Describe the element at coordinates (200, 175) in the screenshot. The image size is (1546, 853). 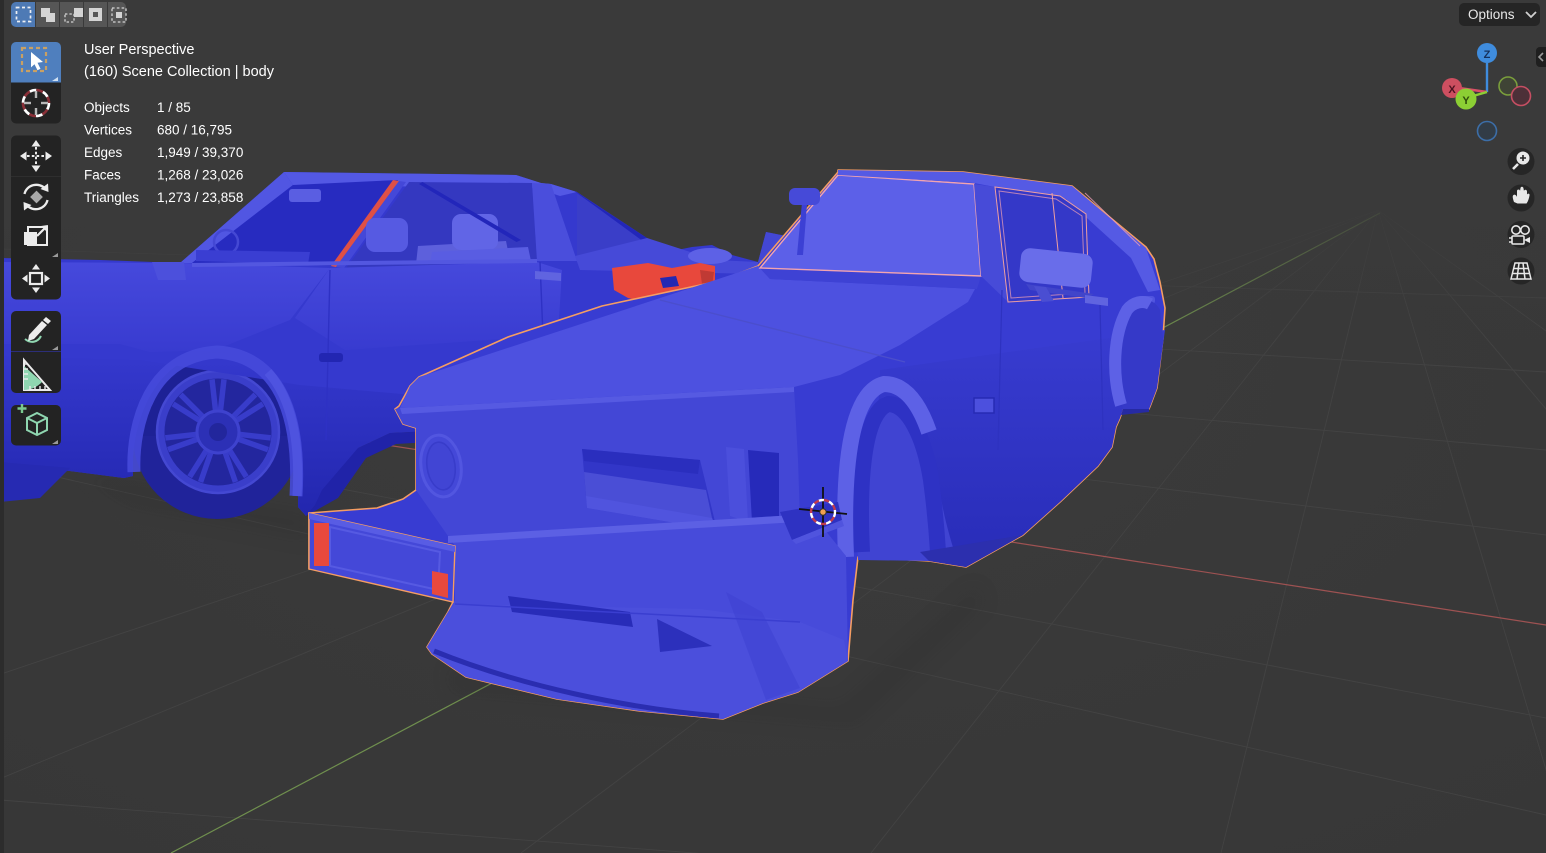
I see `svg-text: 1,268 / 23,026` at that location.